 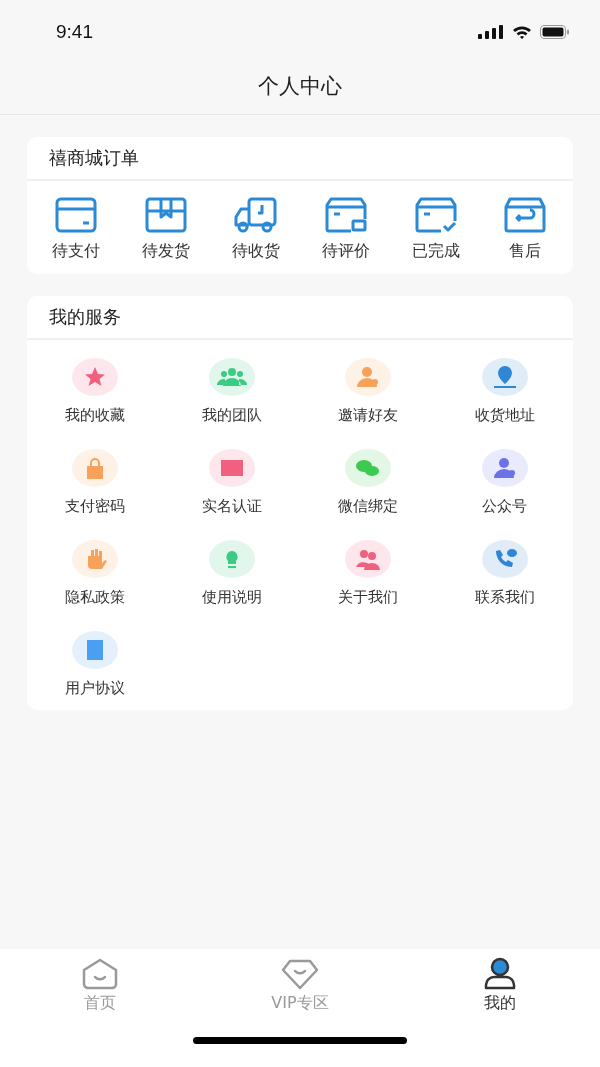 I want to click on service-item: 邀请好友, so click(x=368, y=391).